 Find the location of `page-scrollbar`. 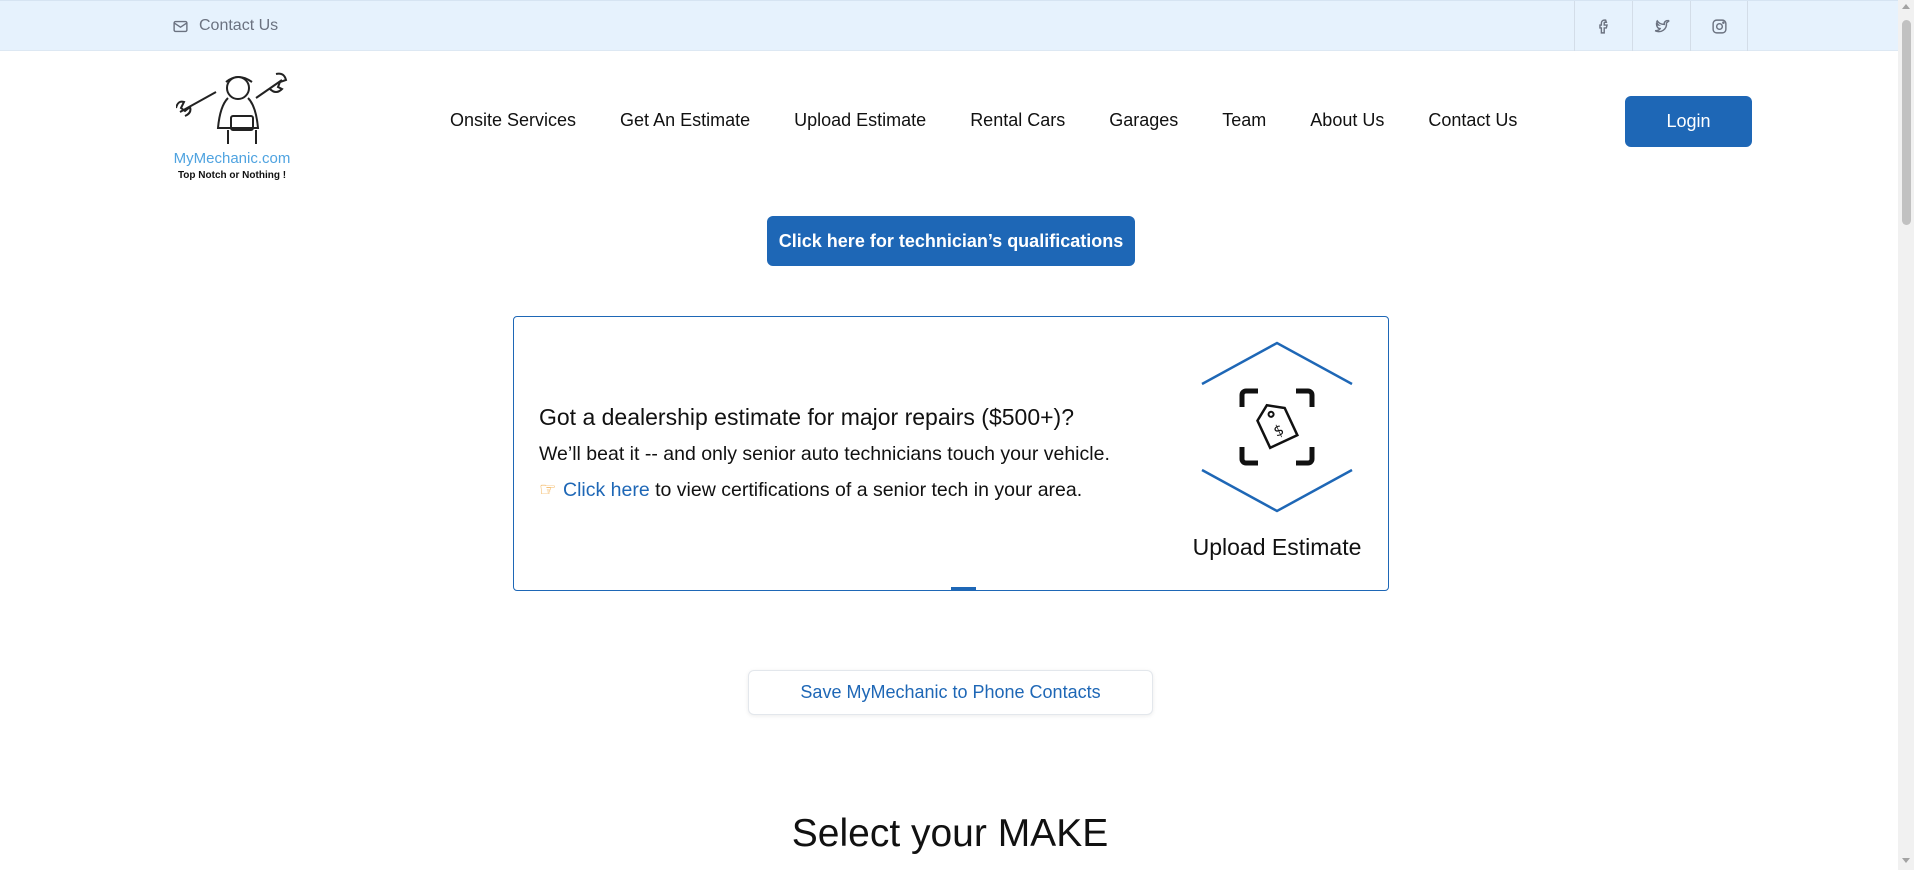

page-scrollbar is located at coordinates (1906, 435).